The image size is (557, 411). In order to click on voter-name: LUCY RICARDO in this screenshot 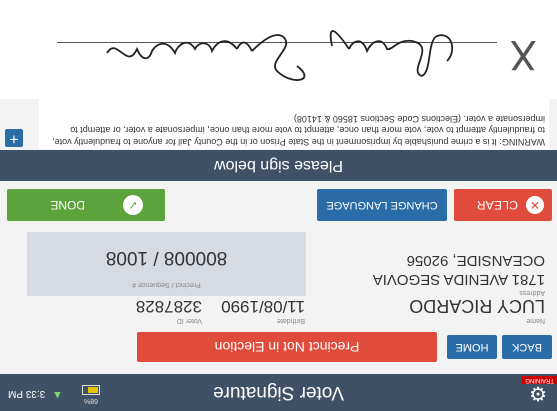, I will do `click(477, 306)`.